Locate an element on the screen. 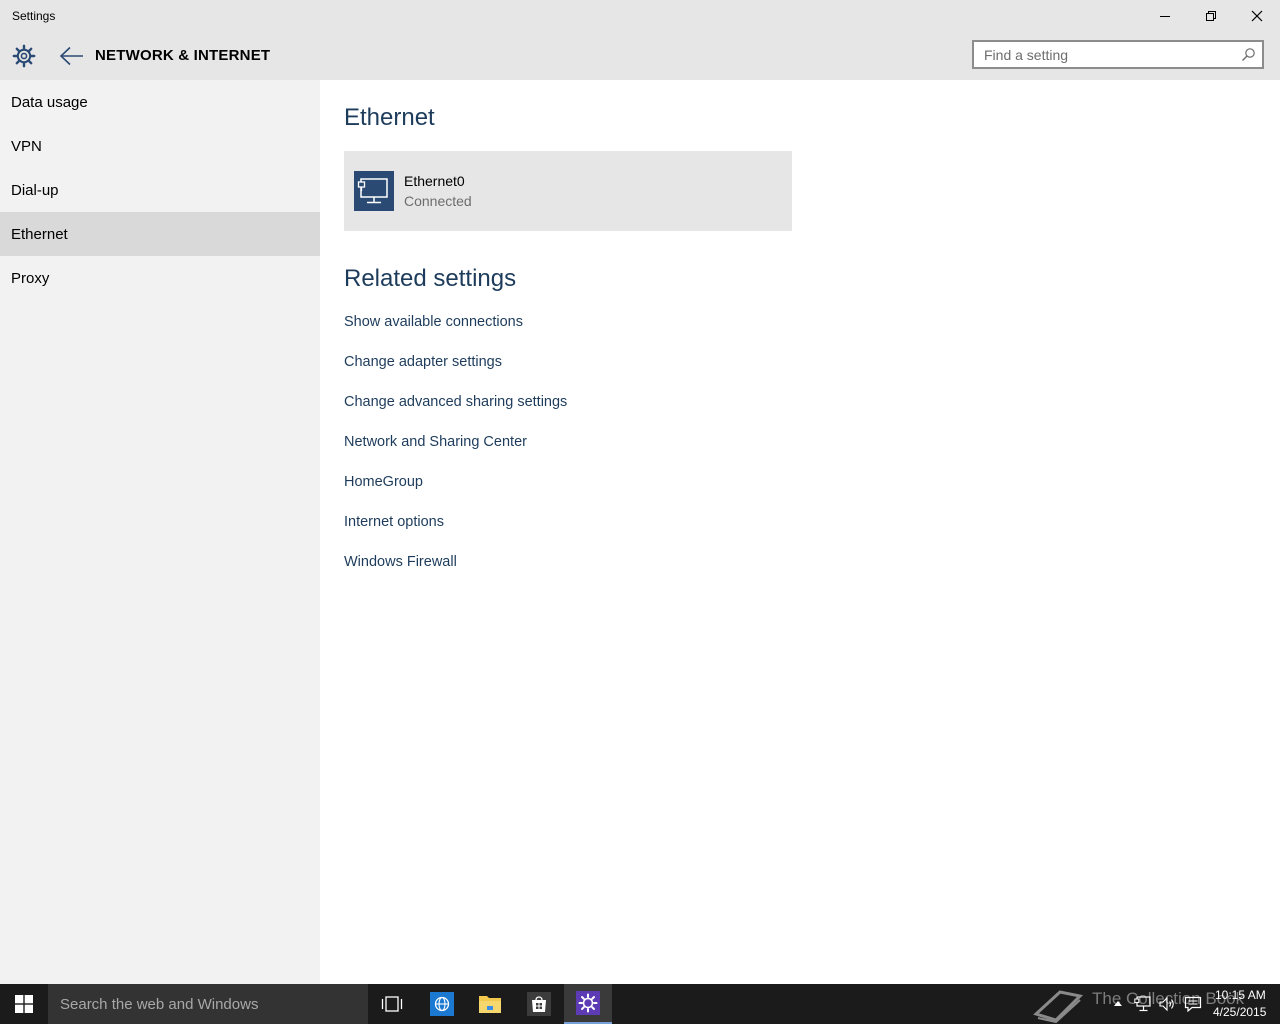 The image size is (1280, 1024). back-arrow-icon is located at coordinates (71, 56).